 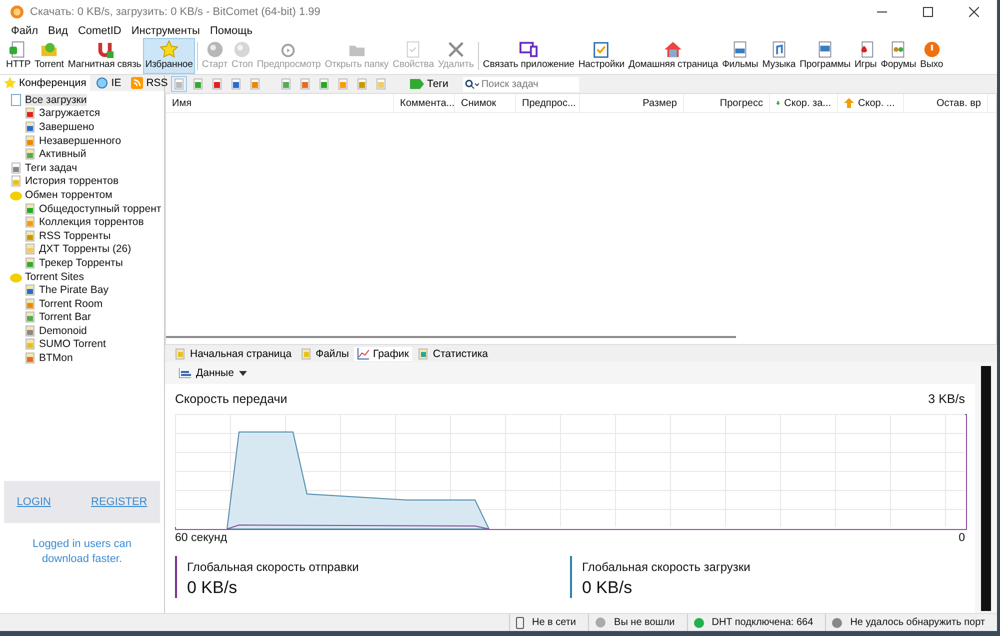 I want to click on tree-item: Завершено, so click(x=82, y=127).